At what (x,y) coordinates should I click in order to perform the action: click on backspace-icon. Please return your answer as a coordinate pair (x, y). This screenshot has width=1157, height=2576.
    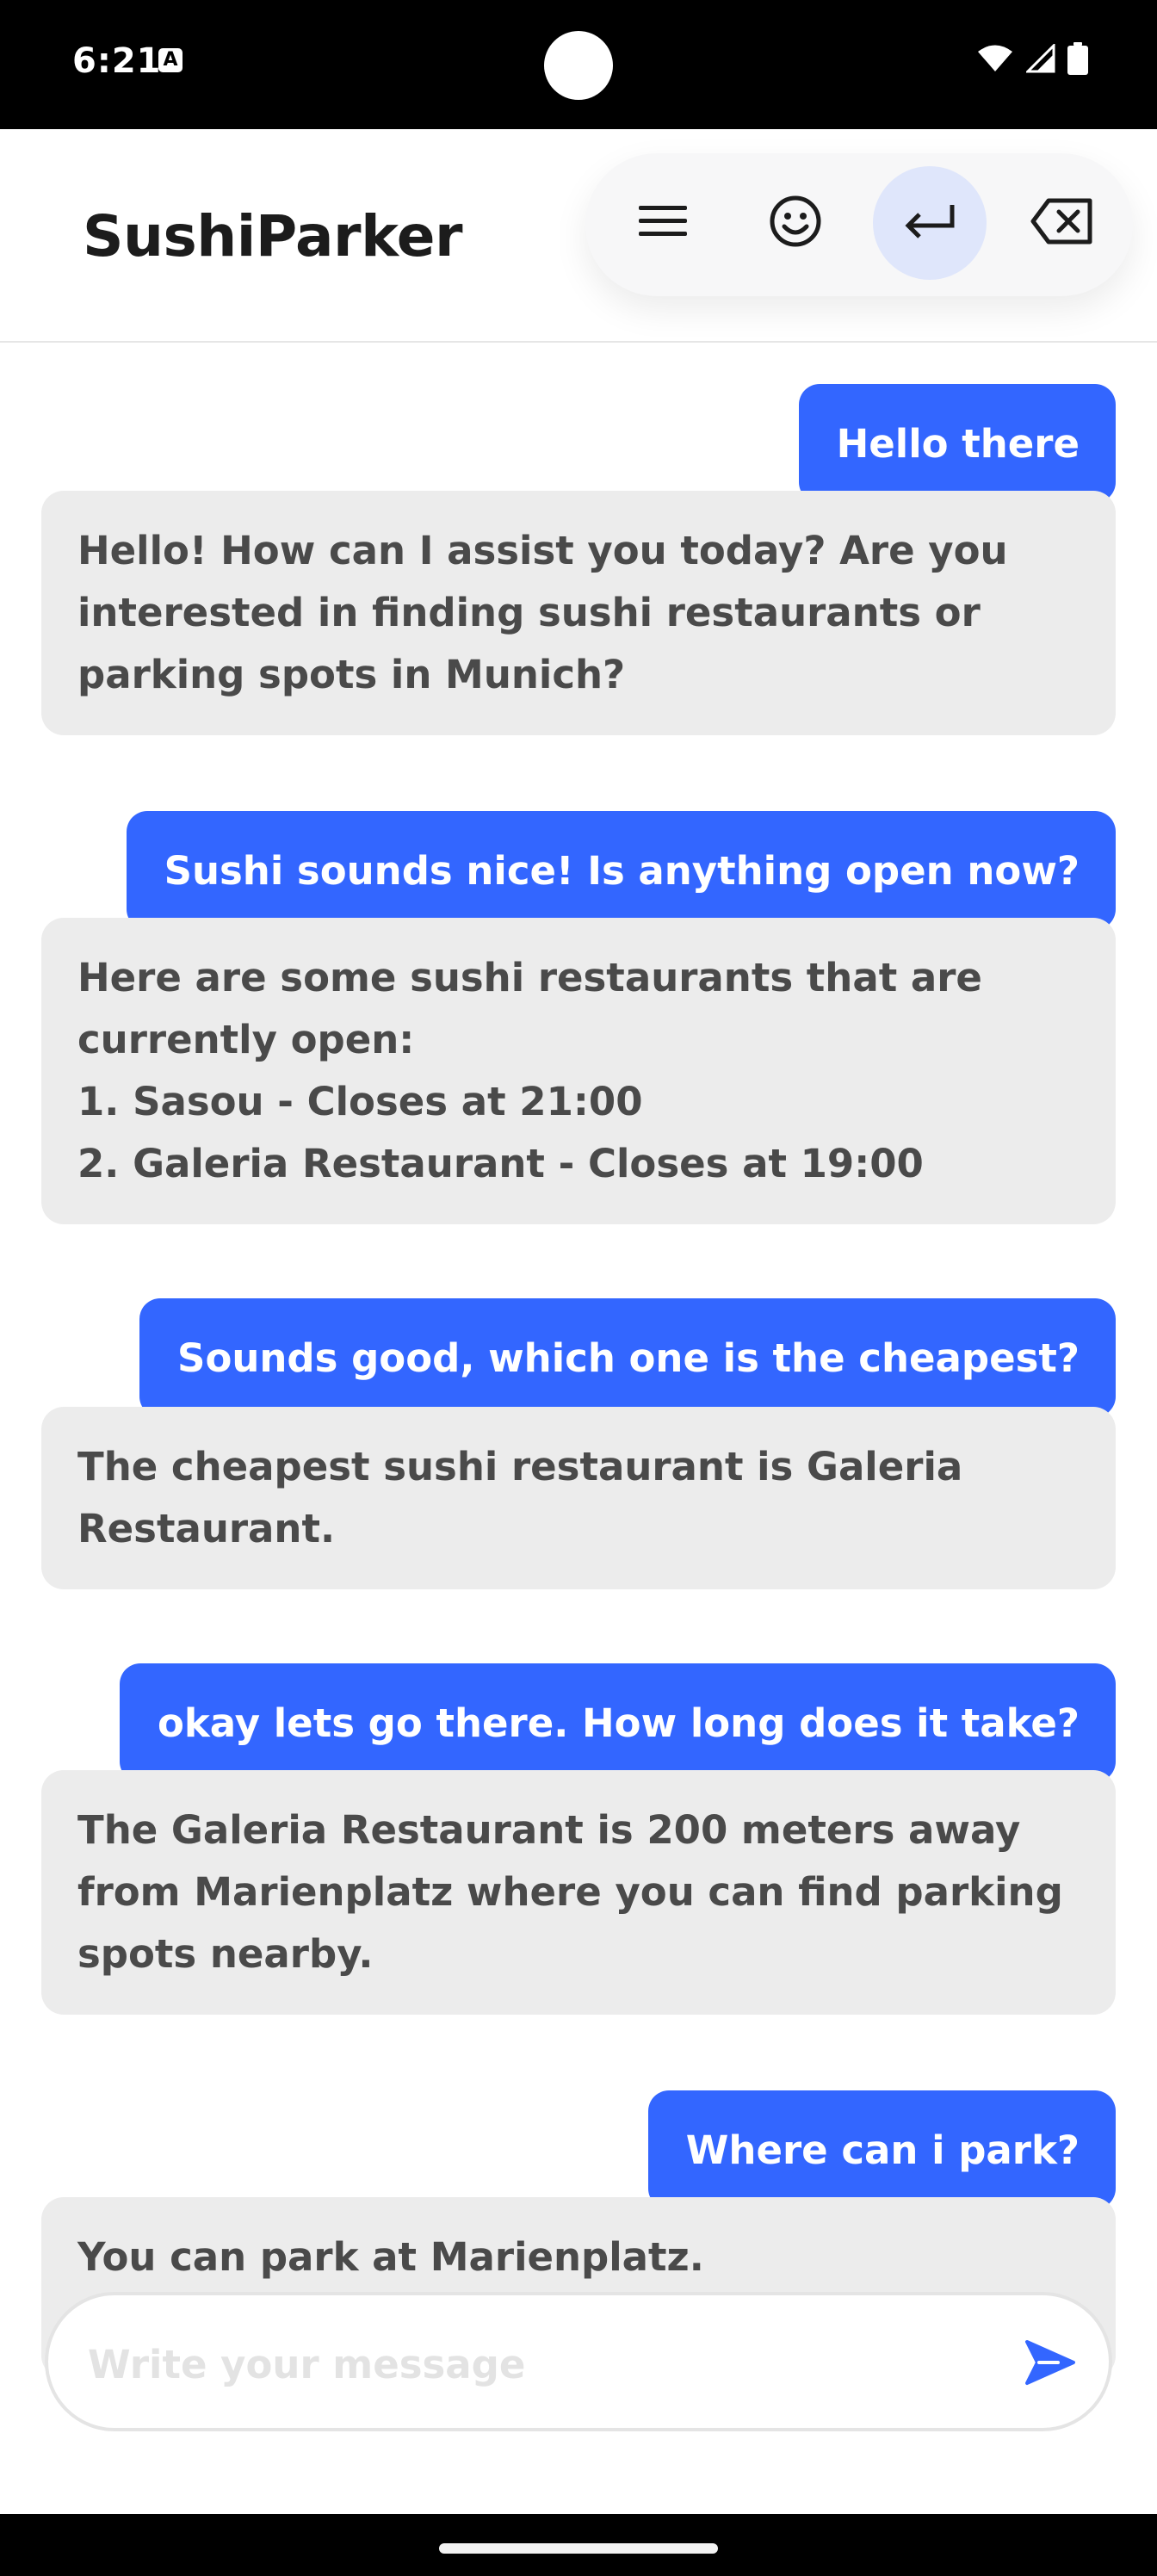
    Looking at the image, I should click on (1062, 223).